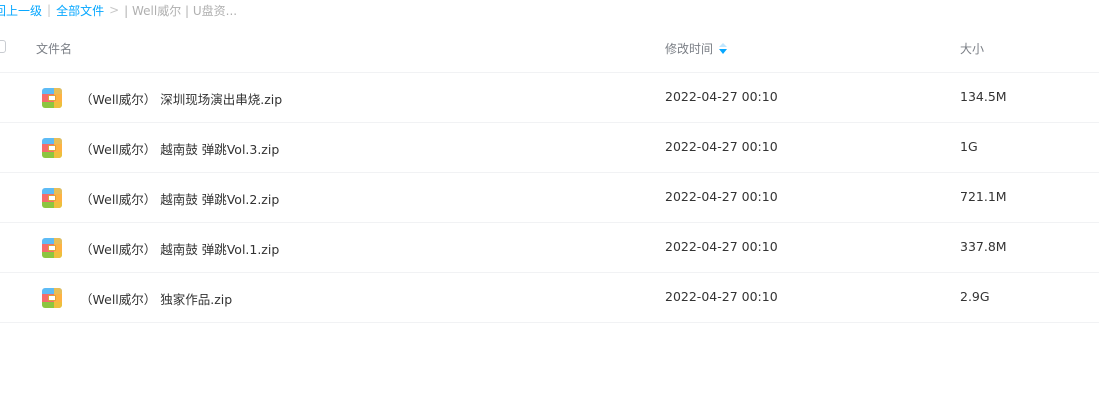  What do you see at coordinates (972, 48) in the screenshot?
I see `column-header-size: 大小` at bounding box center [972, 48].